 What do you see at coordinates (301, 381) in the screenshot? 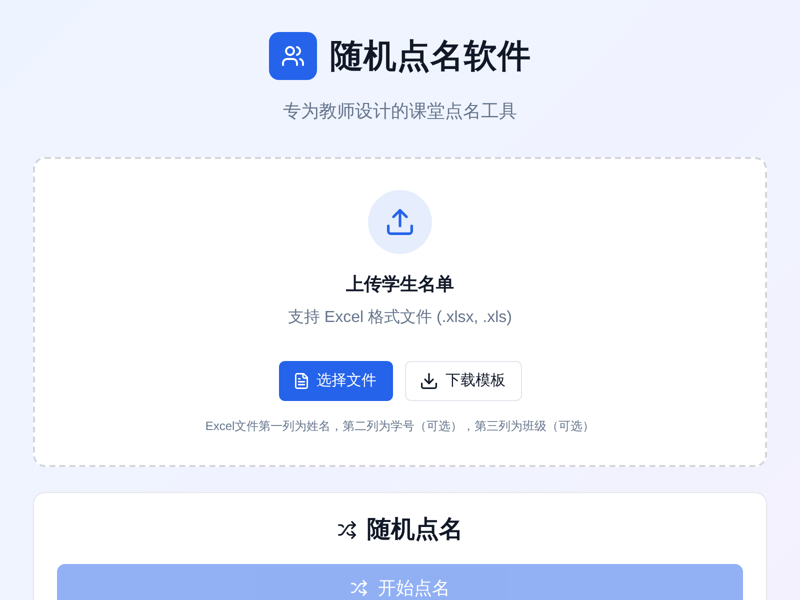
I see `file-icon` at bounding box center [301, 381].